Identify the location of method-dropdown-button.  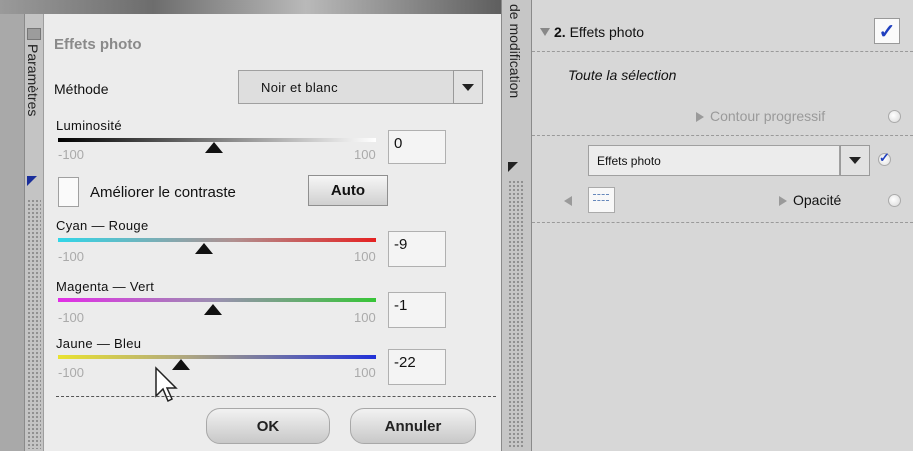
(468, 87).